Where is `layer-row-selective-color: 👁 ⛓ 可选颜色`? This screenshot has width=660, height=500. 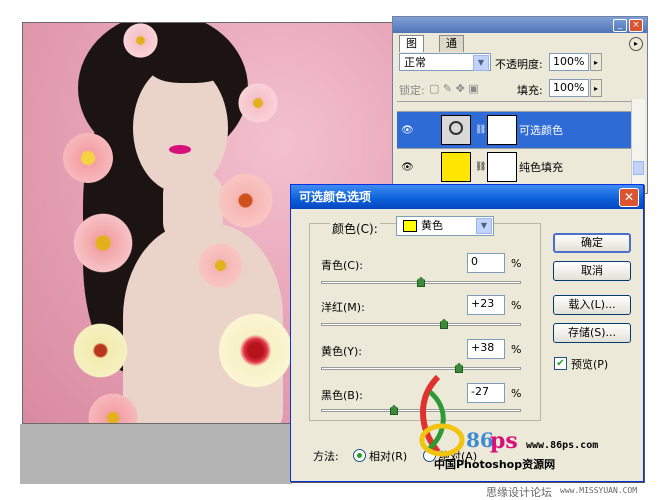 layer-row-selective-color: 👁 ⛓ 可选颜色 is located at coordinates (514, 129).